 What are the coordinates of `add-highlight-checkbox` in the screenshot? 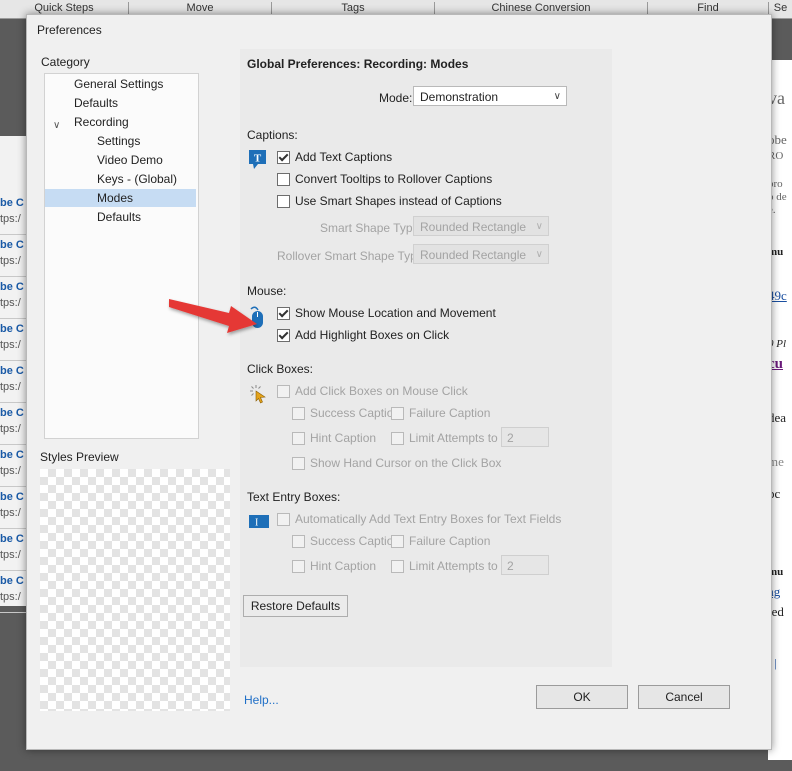 It's located at (283, 335).